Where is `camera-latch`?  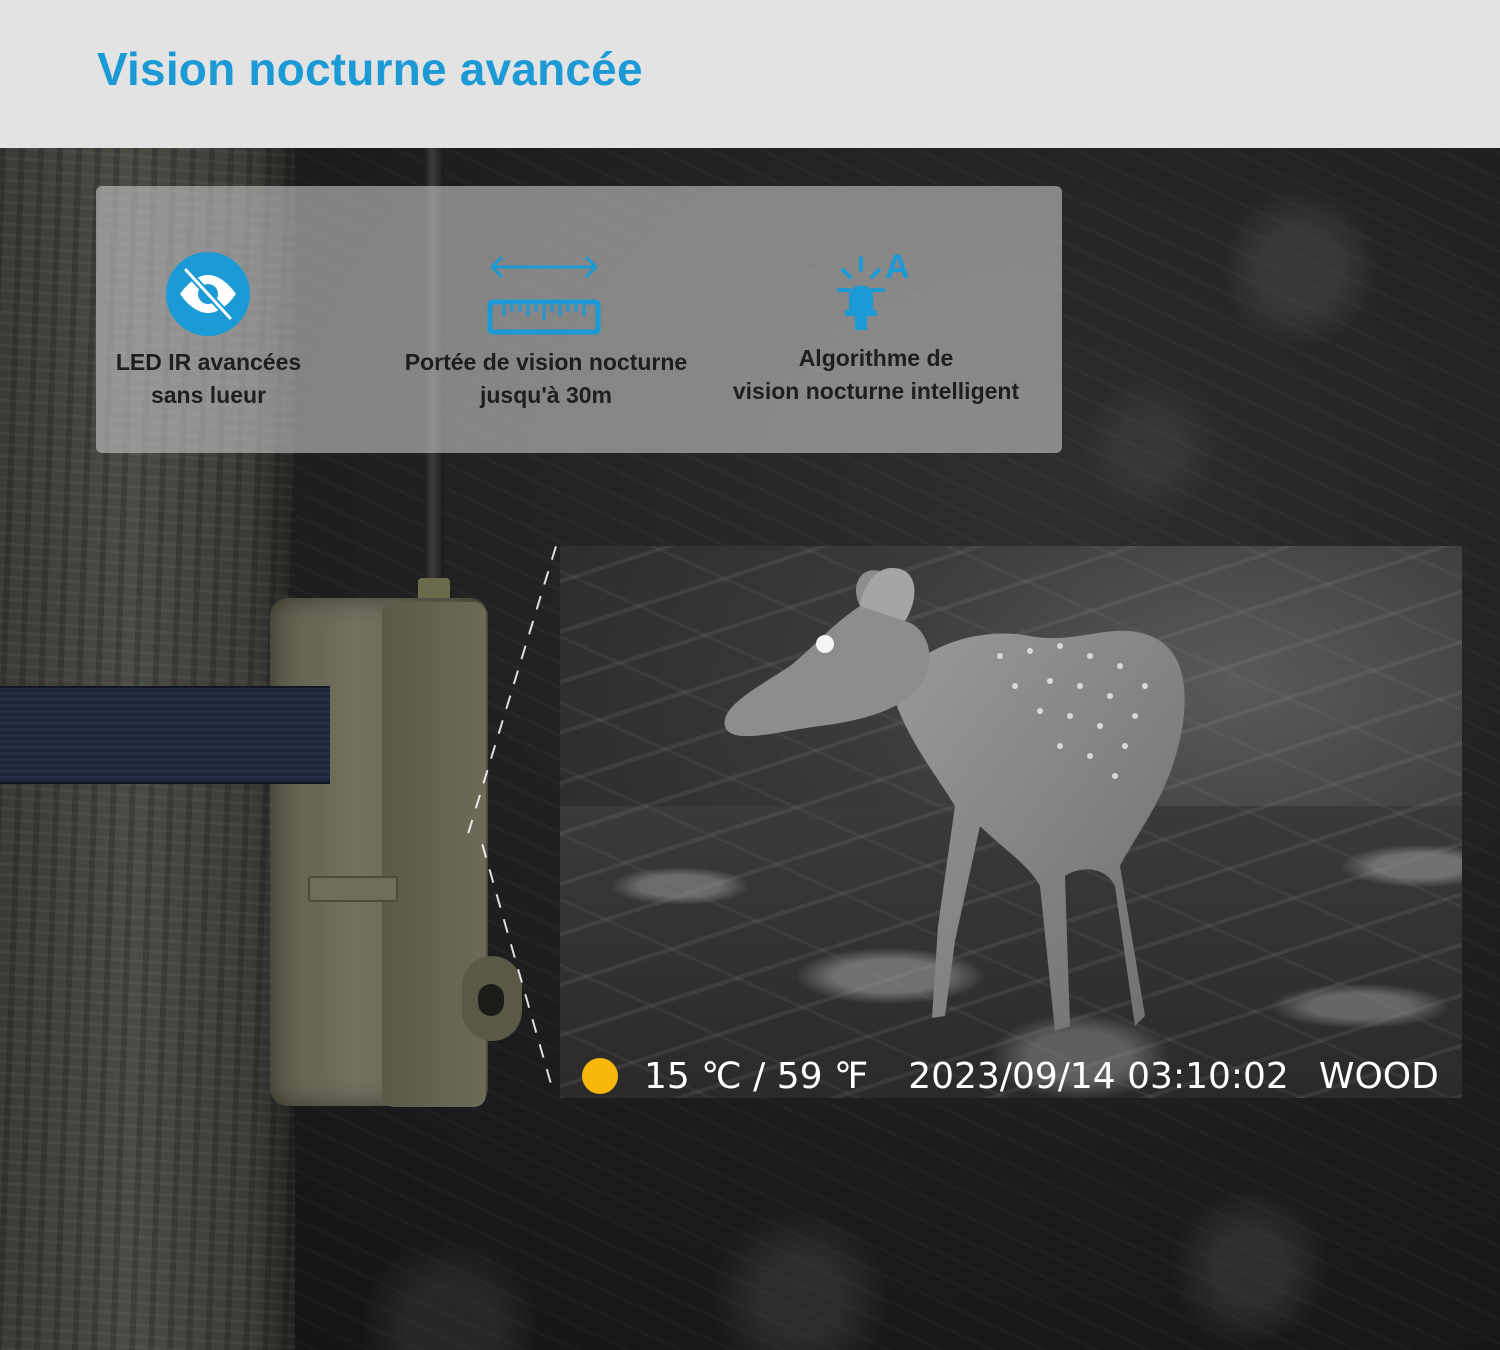 camera-latch is located at coordinates (353, 889).